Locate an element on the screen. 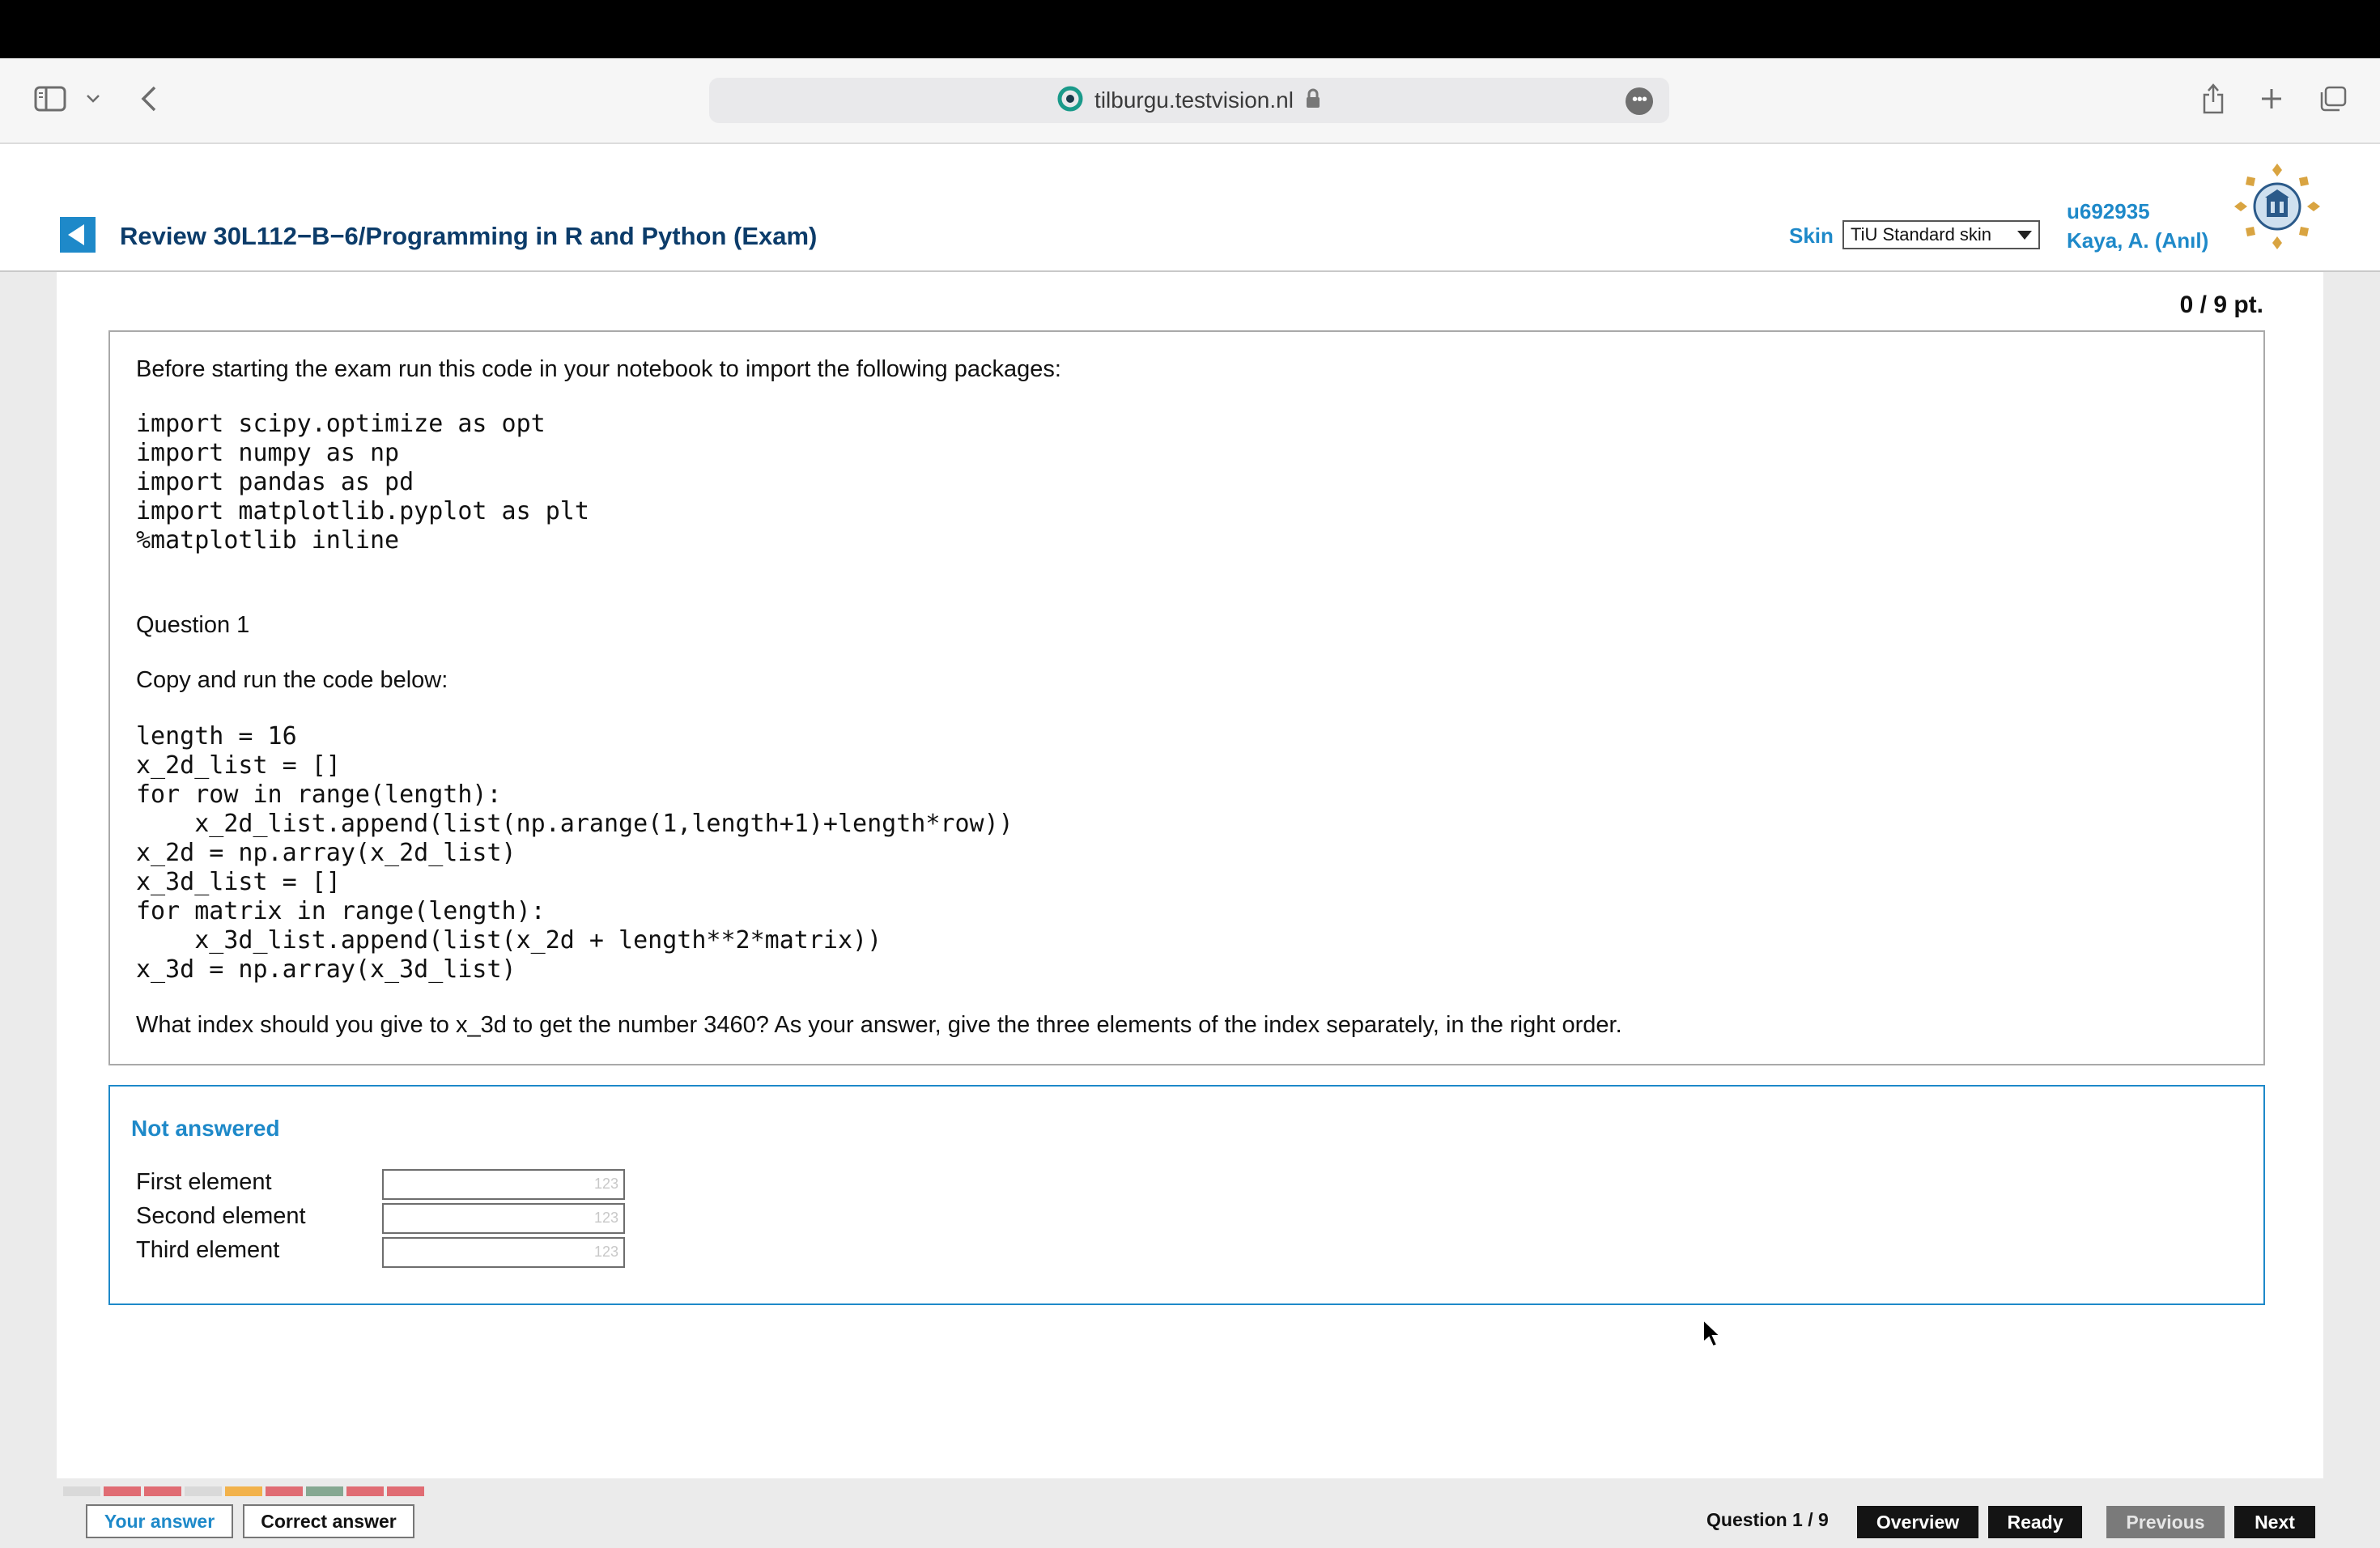 The width and height of the screenshot is (2380, 1548). sidebar-toggle-icon is located at coordinates (50, 99).